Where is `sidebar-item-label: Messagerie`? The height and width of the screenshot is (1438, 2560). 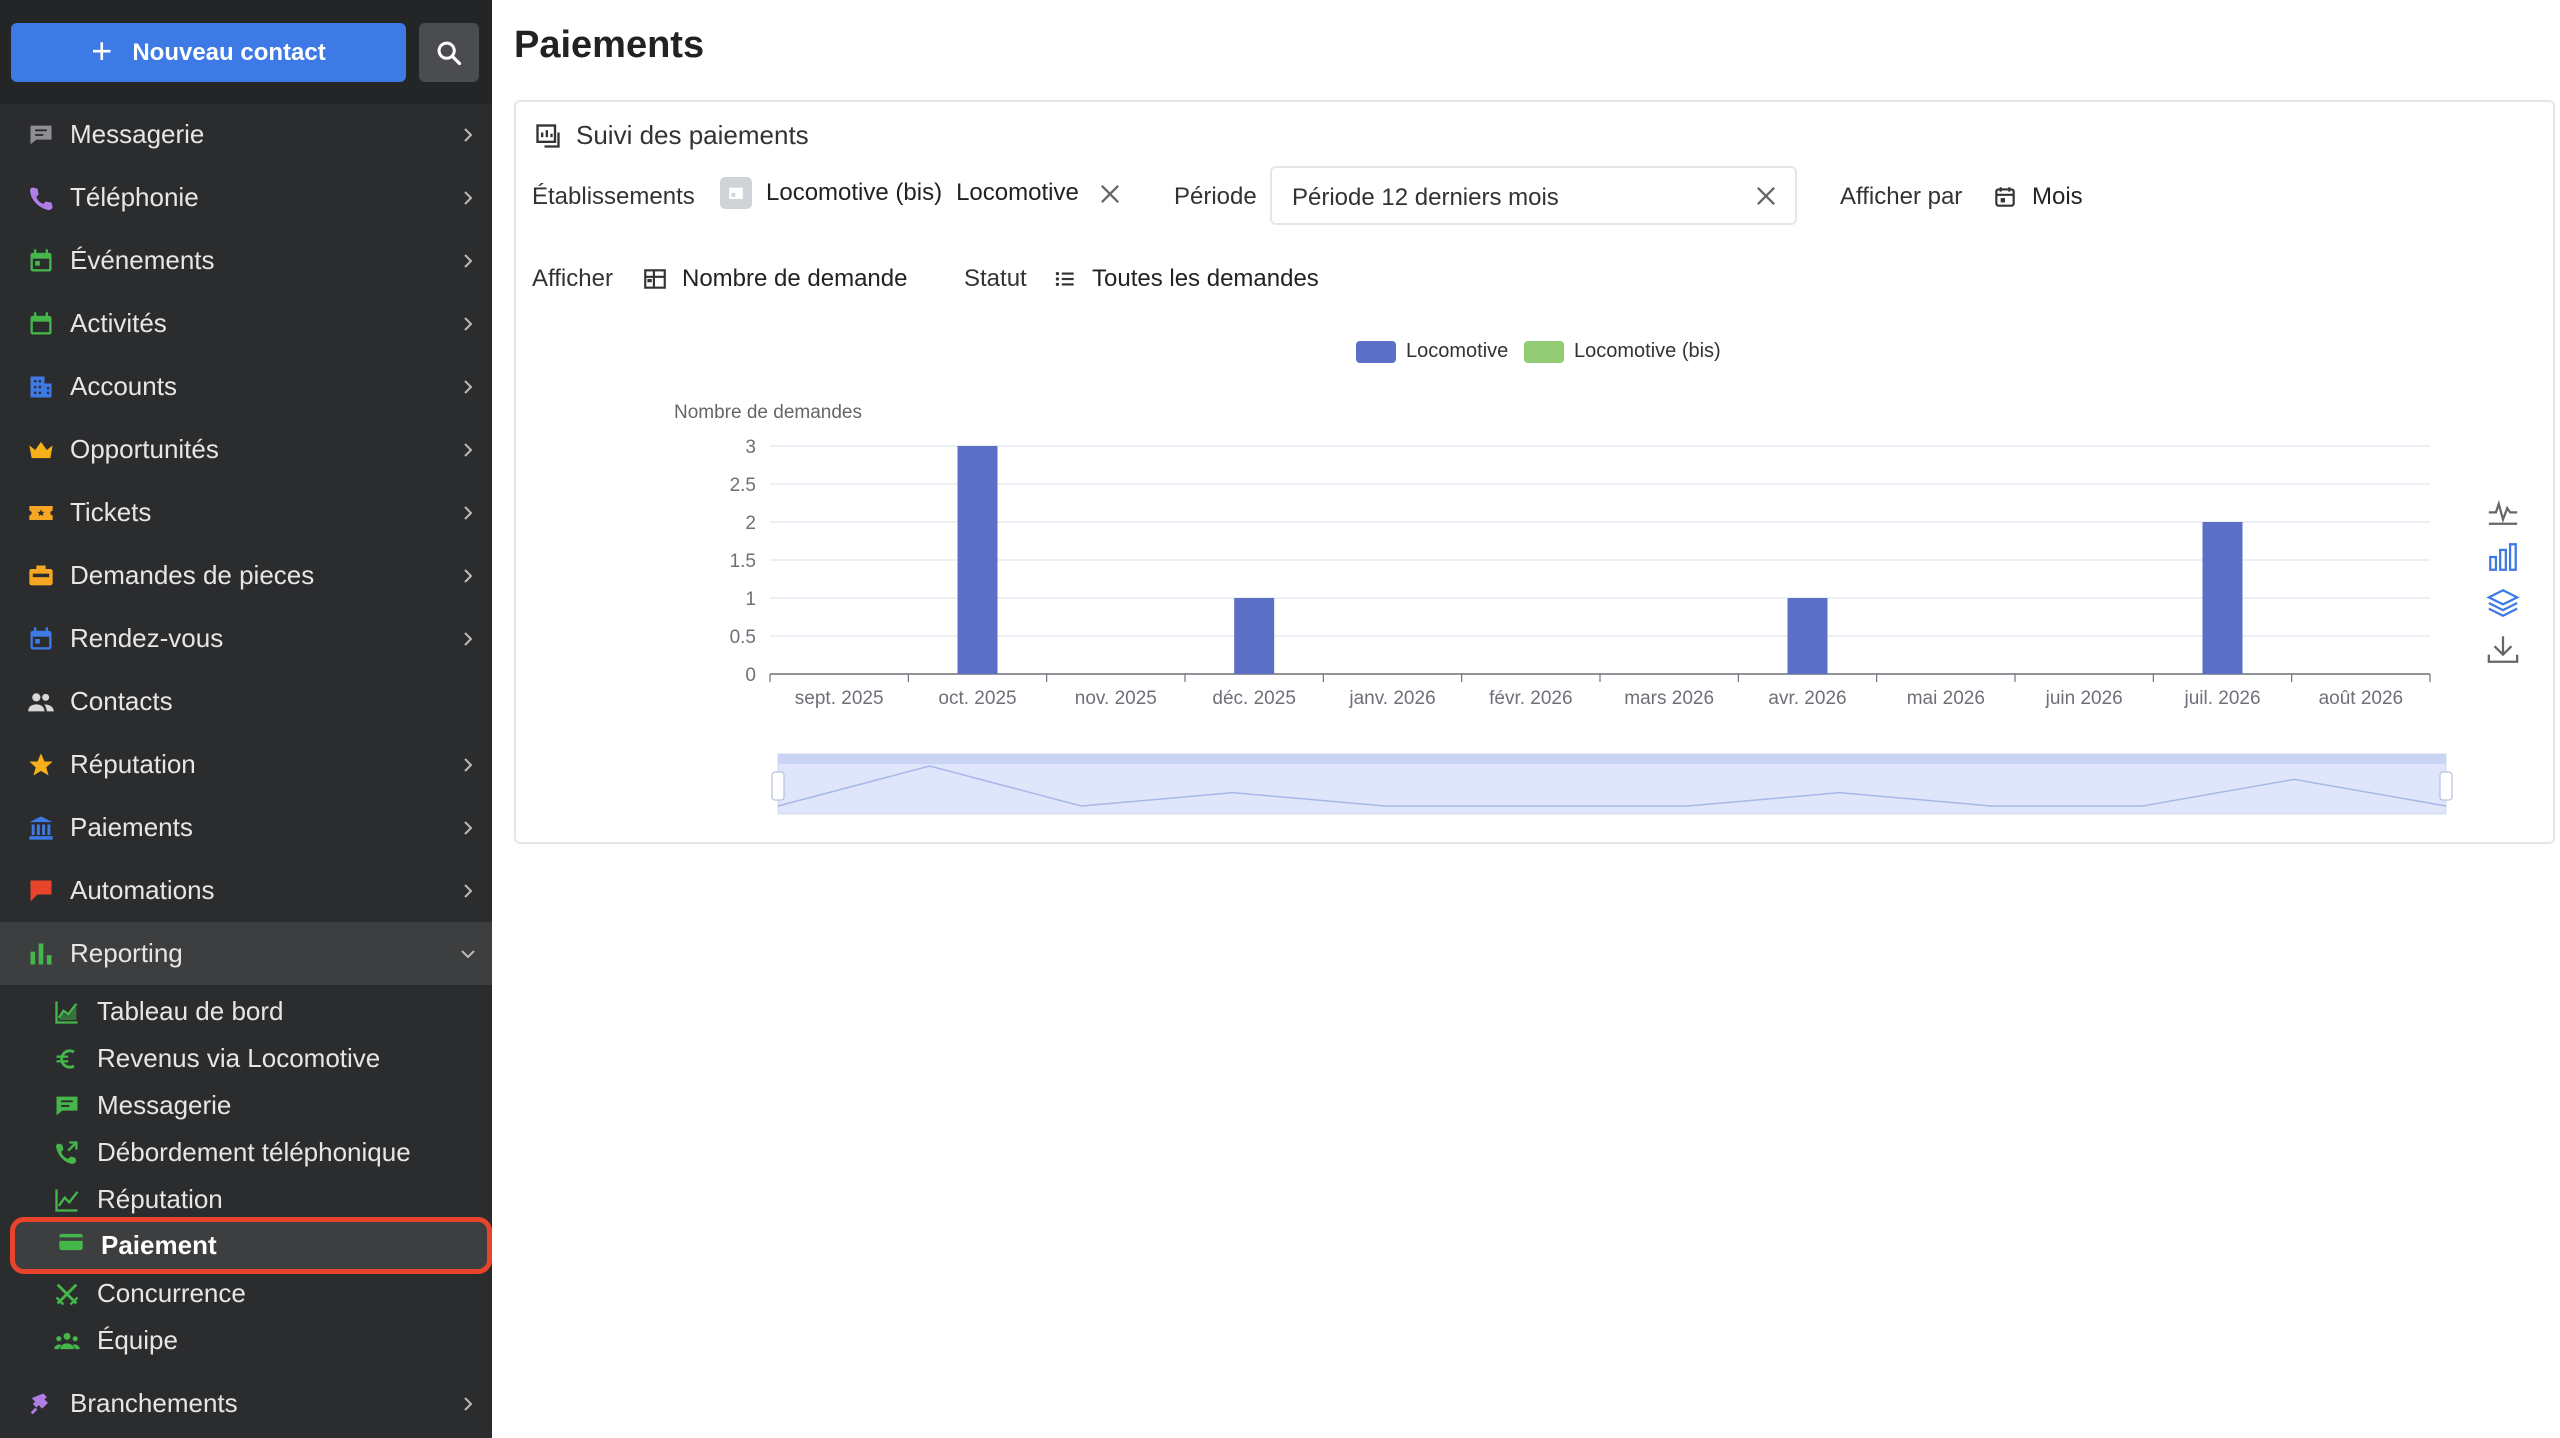 sidebar-item-label: Messagerie is located at coordinates (137, 134).